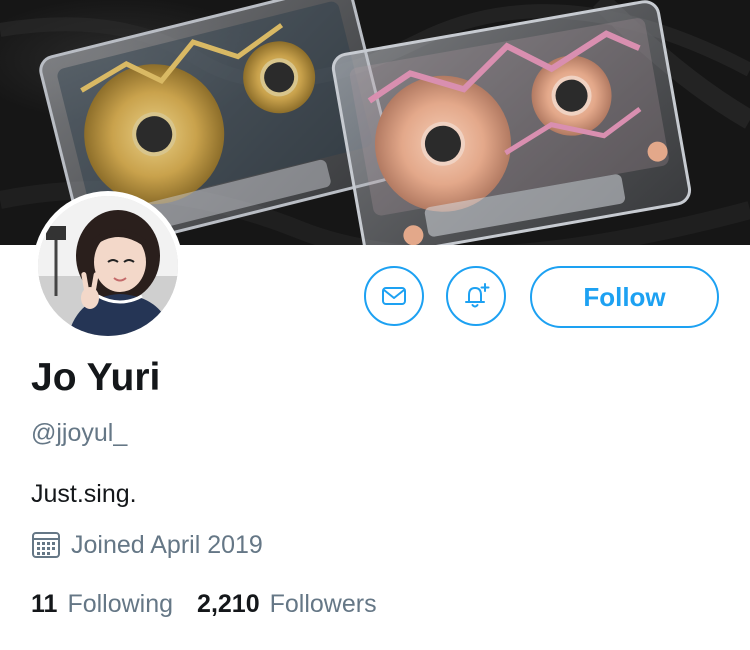  I want to click on avatar, so click(108, 266).